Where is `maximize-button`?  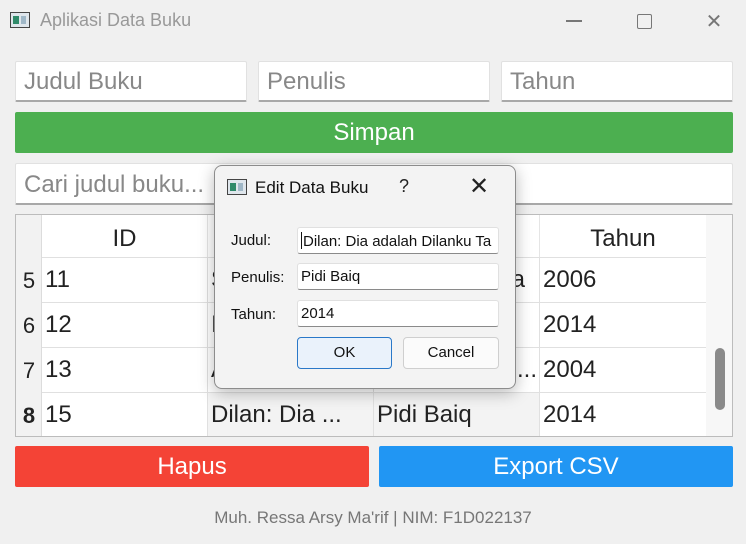 maximize-button is located at coordinates (644, 21).